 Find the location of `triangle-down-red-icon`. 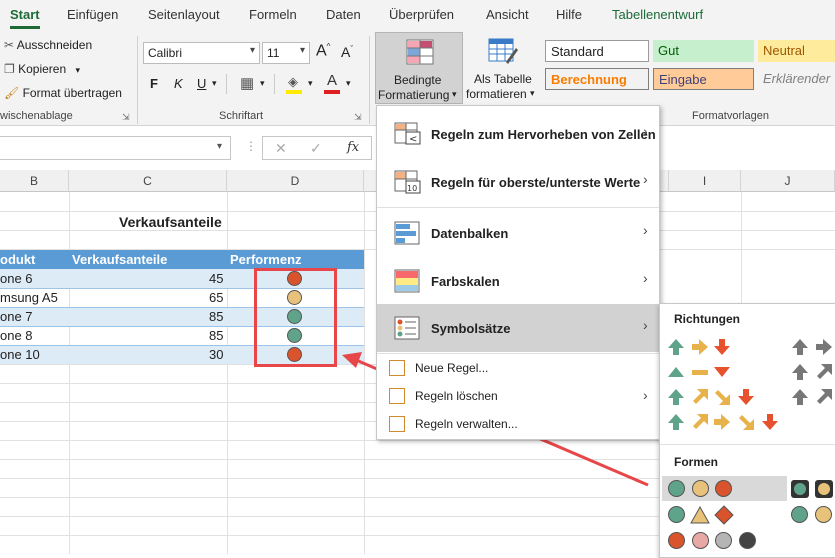

triangle-down-red-icon is located at coordinates (722, 372).